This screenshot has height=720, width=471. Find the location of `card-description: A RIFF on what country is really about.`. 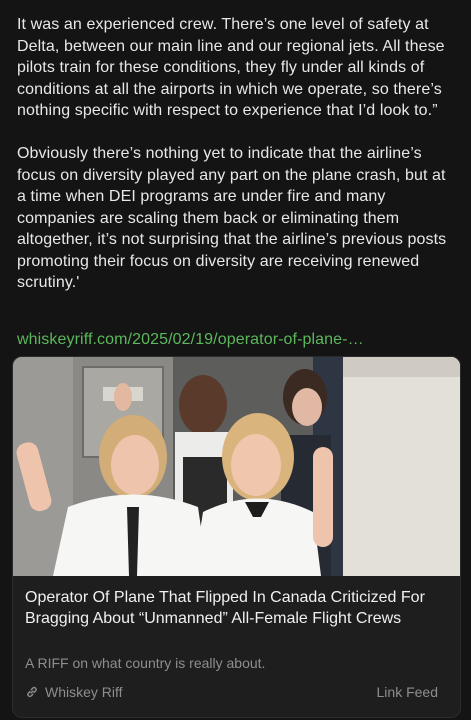

card-description: A RIFF on what country is really about. is located at coordinates (145, 663).